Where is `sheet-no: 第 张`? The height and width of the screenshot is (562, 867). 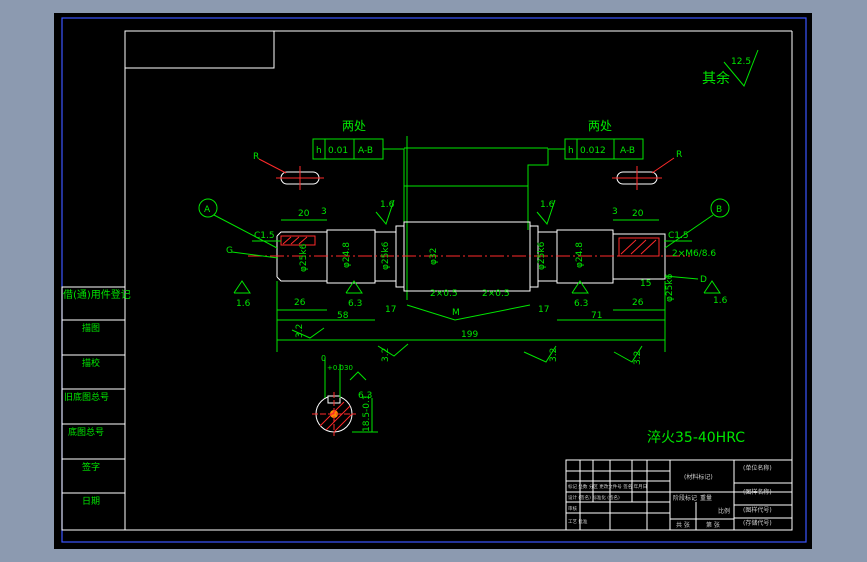
sheet-no: 第 张 is located at coordinates (713, 525).